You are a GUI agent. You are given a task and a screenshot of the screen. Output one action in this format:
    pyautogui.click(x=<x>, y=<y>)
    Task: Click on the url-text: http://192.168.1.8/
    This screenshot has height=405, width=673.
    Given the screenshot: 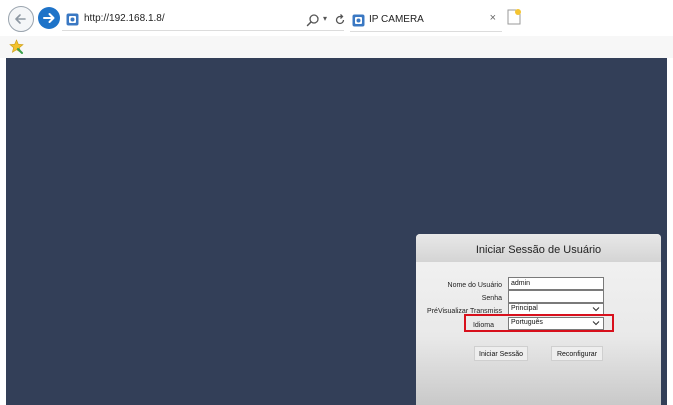 What is the action you would take?
    pyautogui.click(x=124, y=18)
    